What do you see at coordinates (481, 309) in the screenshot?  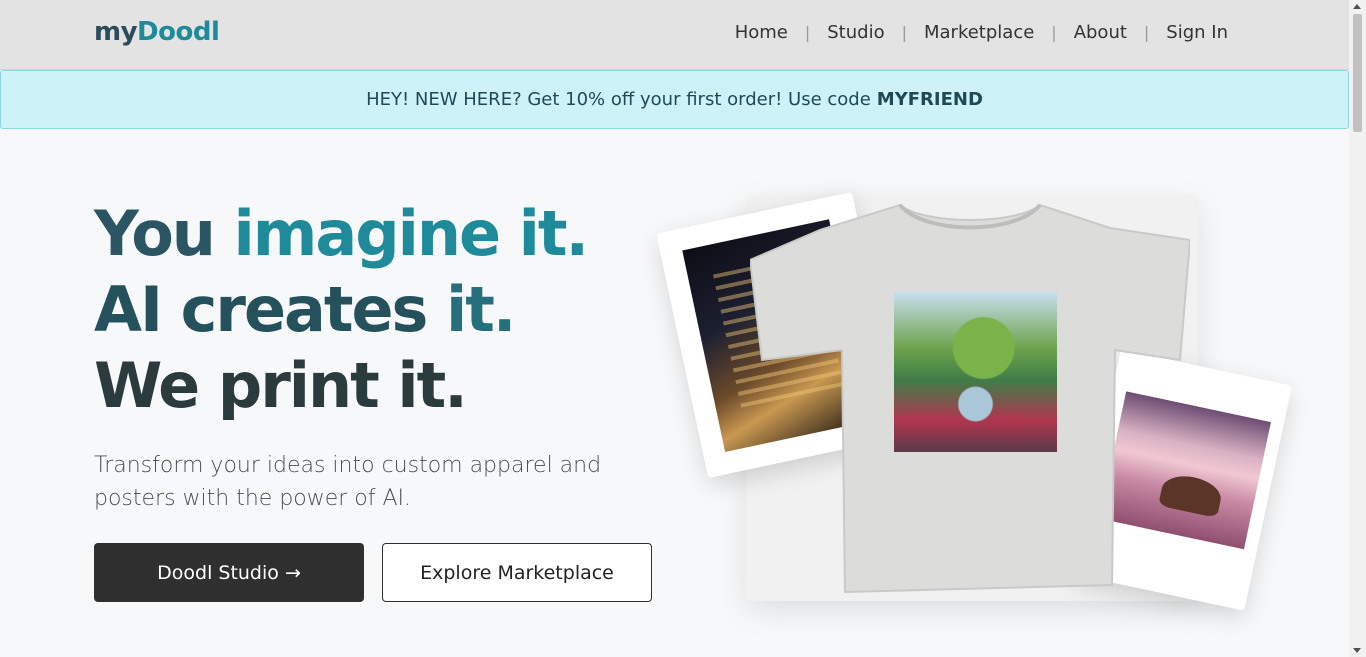 I see `hero-line-2-b: it.` at bounding box center [481, 309].